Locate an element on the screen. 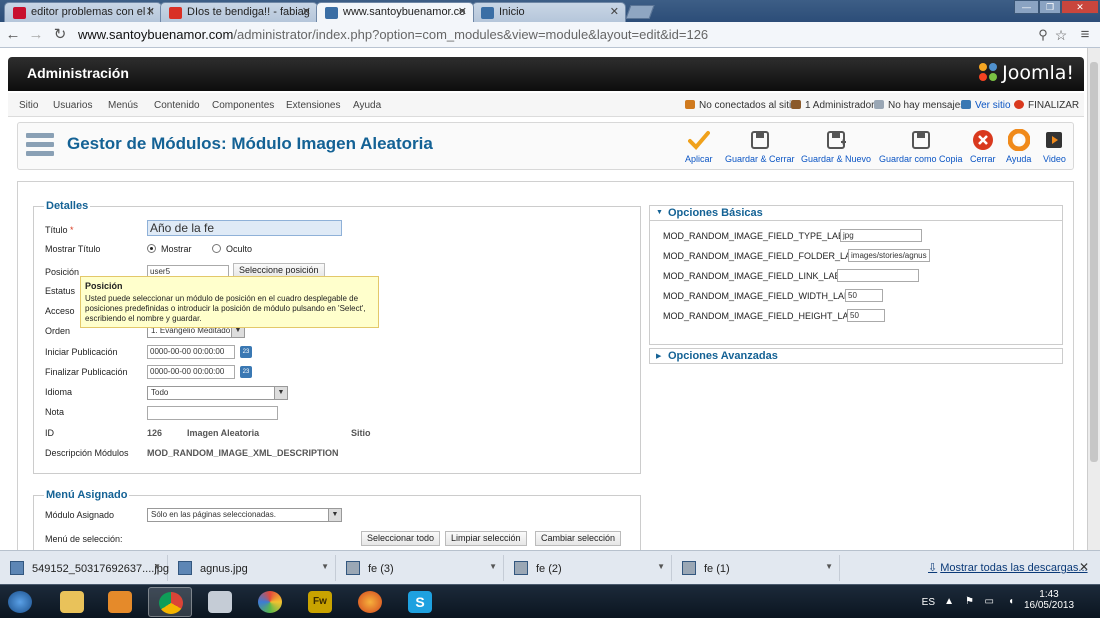 This screenshot has height=618, width=1100. field-width-input: 50 is located at coordinates (864, 295).